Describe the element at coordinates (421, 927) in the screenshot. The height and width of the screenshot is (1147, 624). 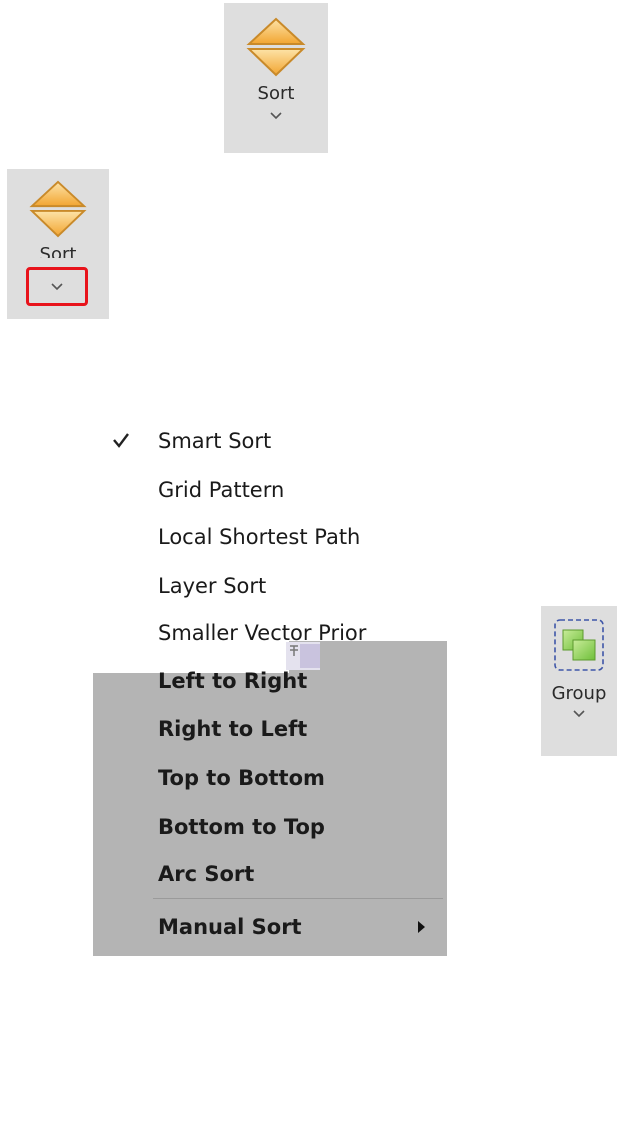
I see `submenu-arrow-icon` at that location.